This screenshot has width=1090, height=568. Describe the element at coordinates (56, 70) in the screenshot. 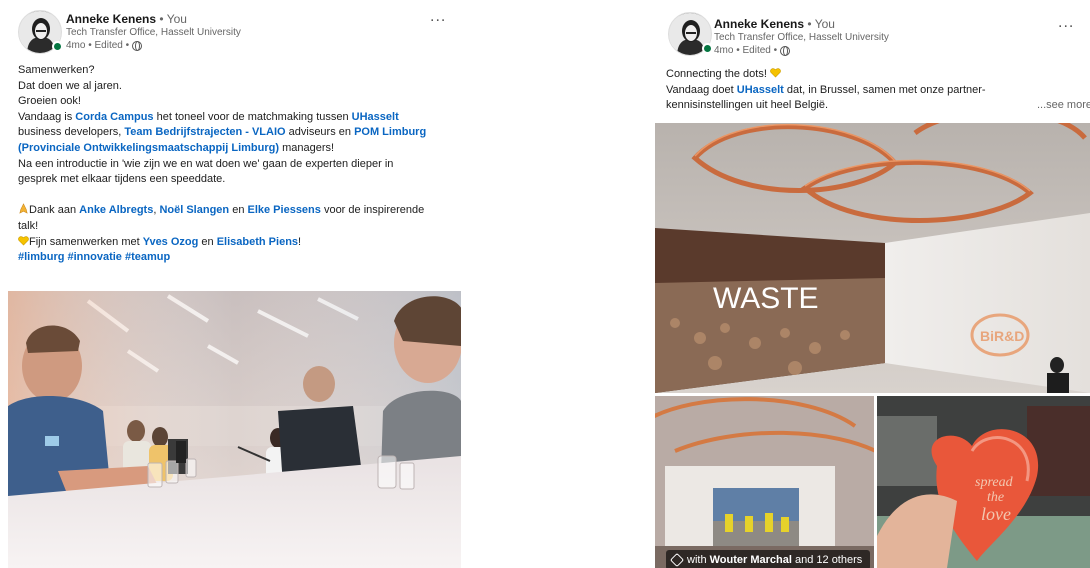

I see `text-line: Samenwerken?` at that location.